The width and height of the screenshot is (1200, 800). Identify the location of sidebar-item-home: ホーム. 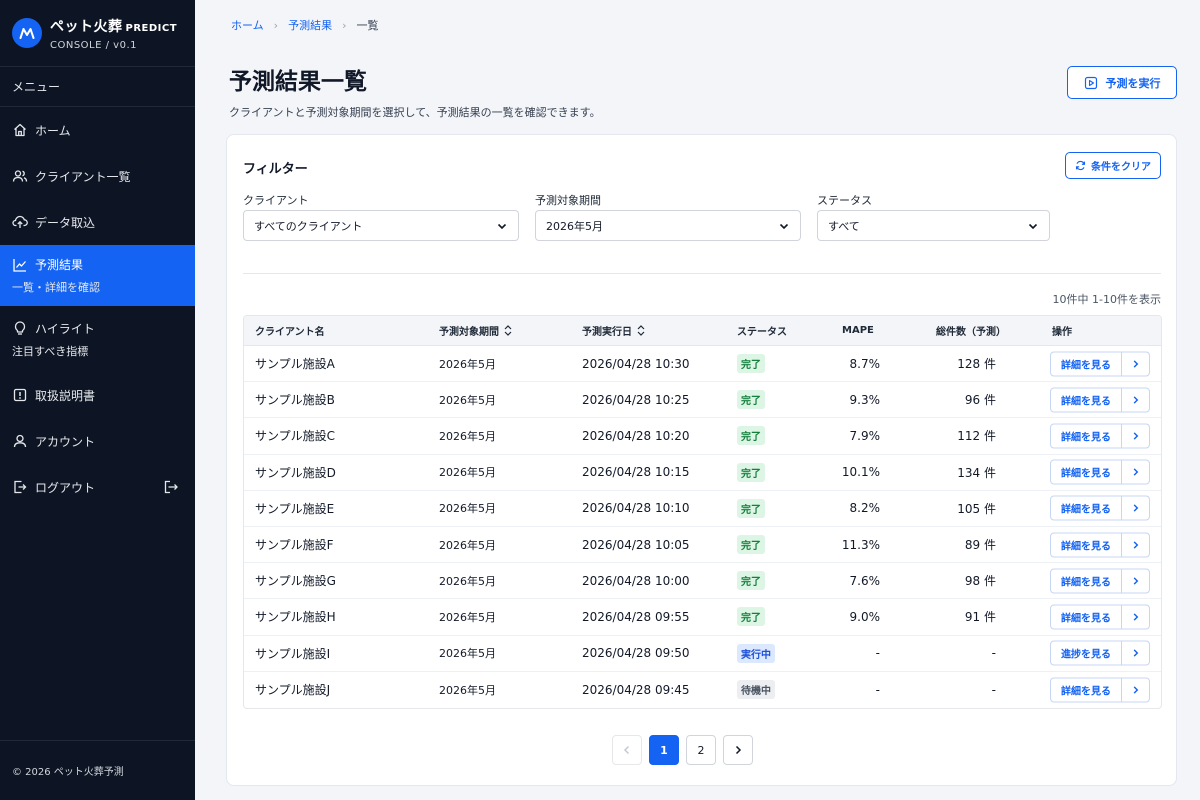
(97, 130).